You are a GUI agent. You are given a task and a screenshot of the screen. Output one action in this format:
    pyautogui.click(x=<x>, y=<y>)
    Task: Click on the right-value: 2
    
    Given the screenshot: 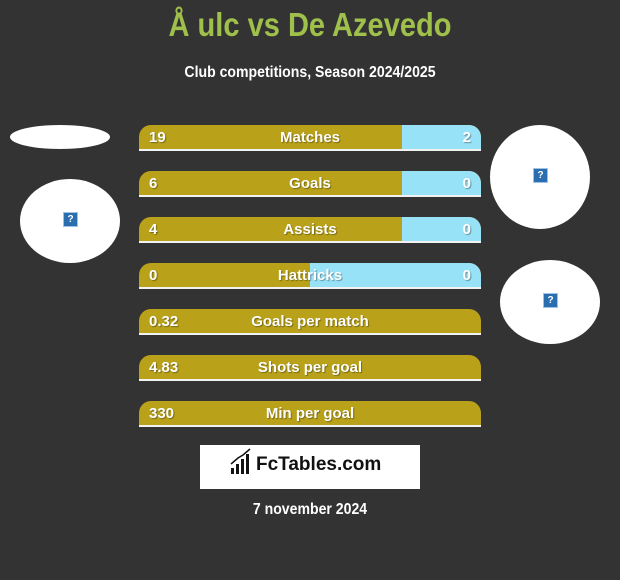 What is the action you would take?
    pyautogui.click(x=466, y=137)
    